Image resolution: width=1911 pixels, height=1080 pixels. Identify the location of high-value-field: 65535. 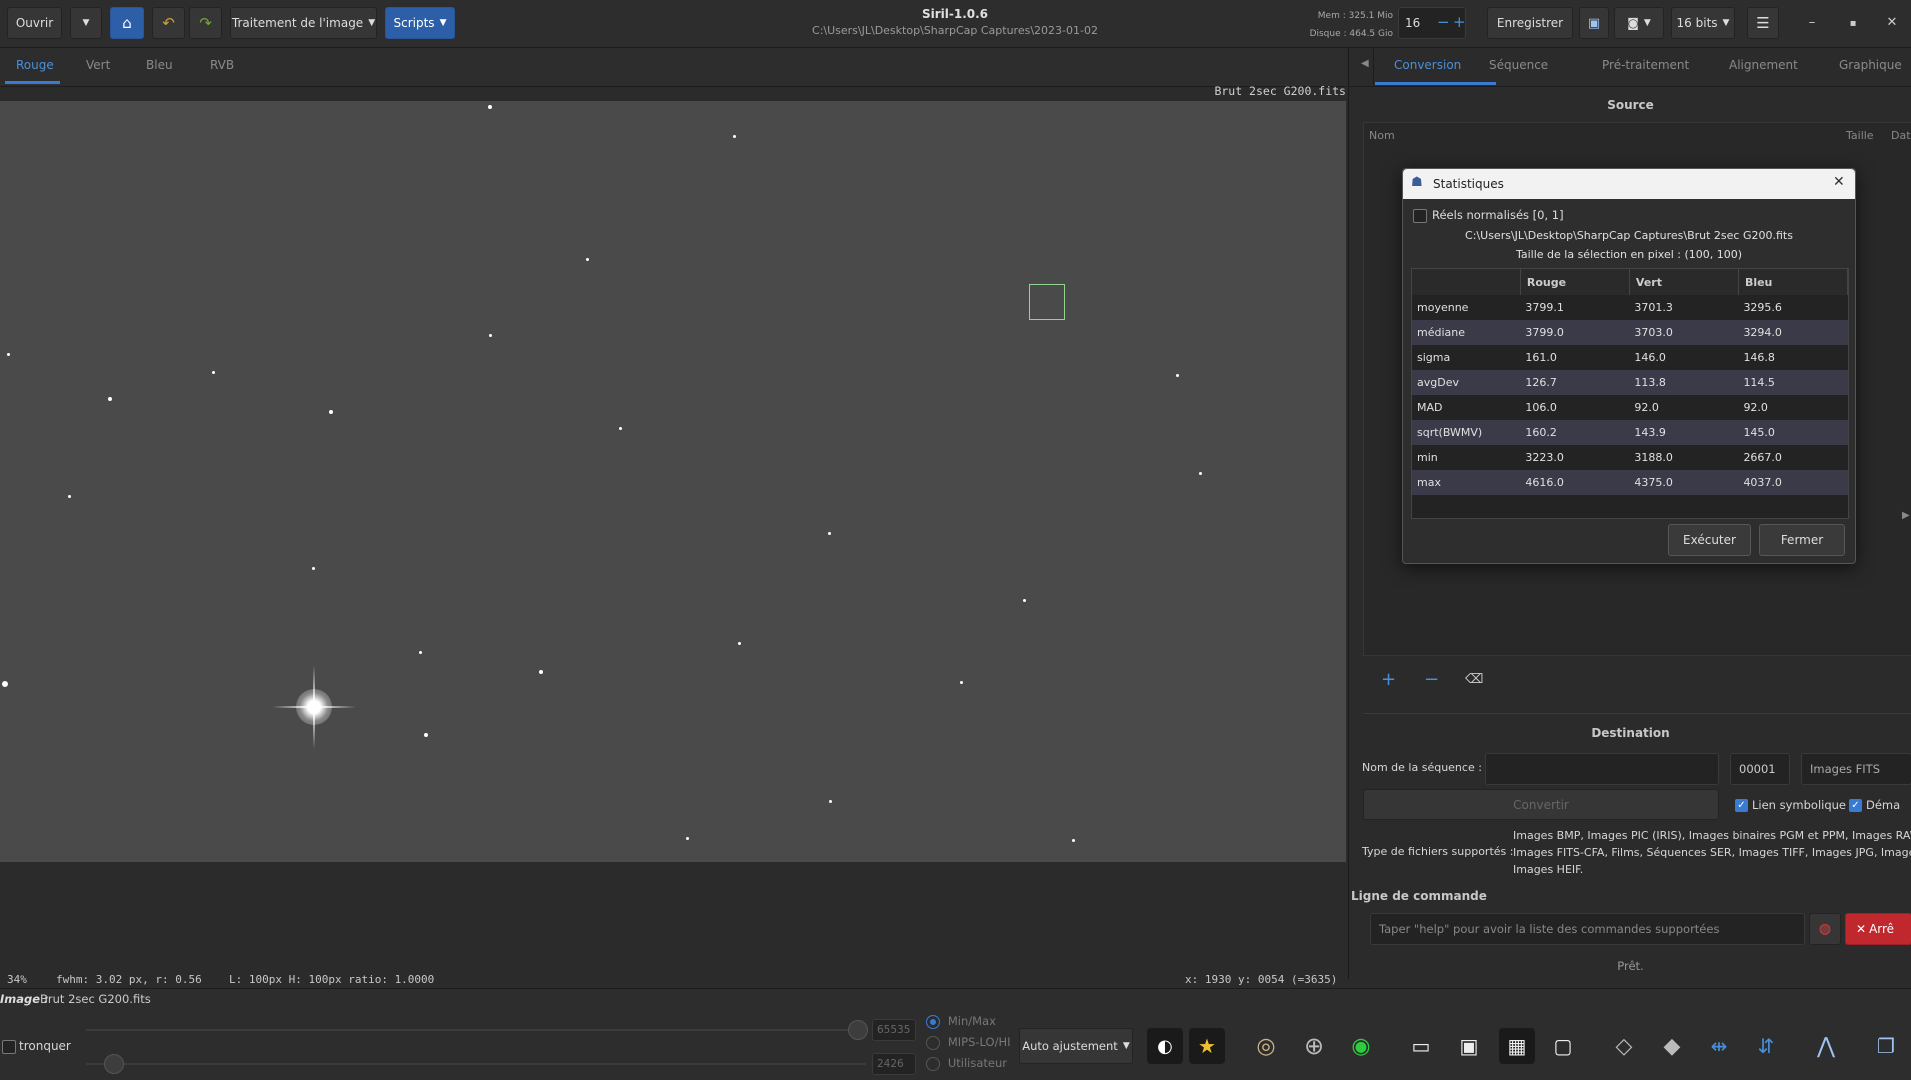
(894, 1030).